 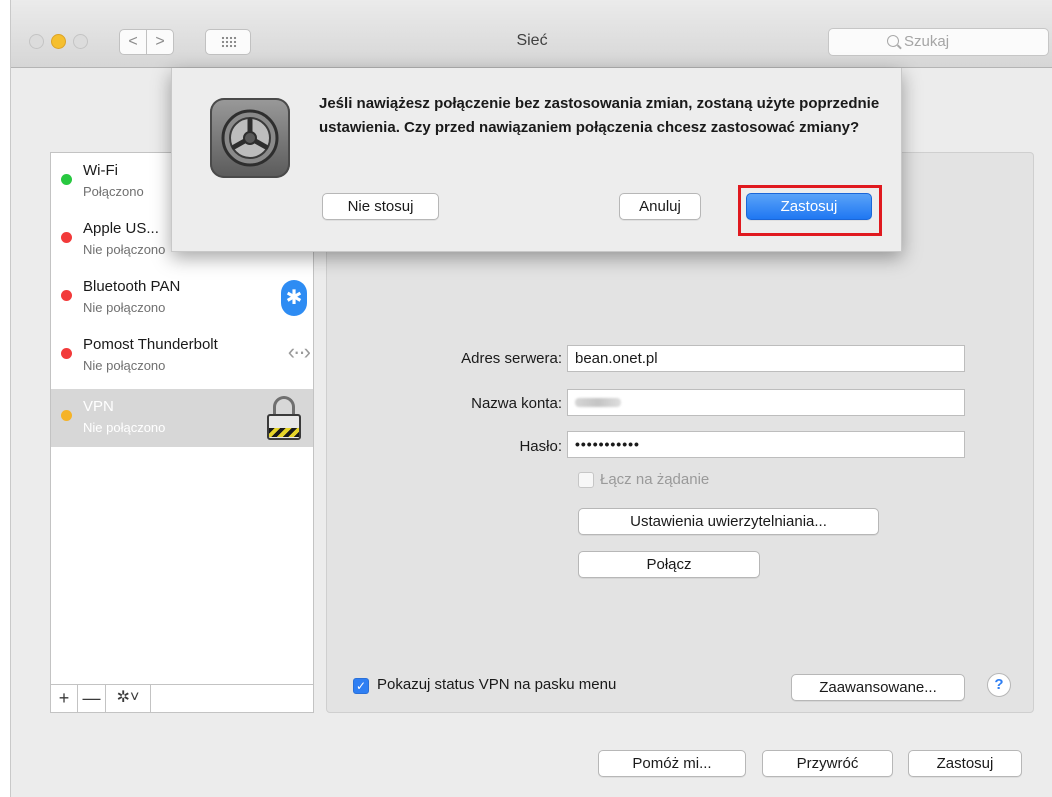 I want to click on gear-icon: ✲˅, so click(x=128, y=697).